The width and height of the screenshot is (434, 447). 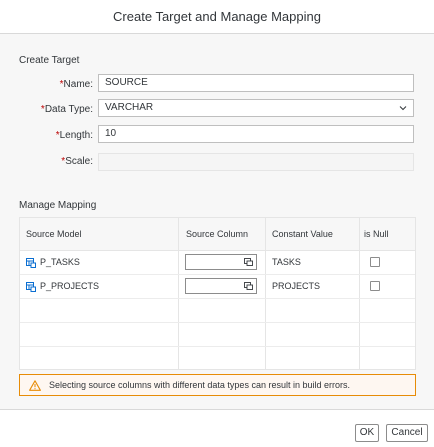 What do you see at coordinates (126, 82) in the screenshot?
I see `name-input-value: SOURCE` at bounding box center [126, 82].